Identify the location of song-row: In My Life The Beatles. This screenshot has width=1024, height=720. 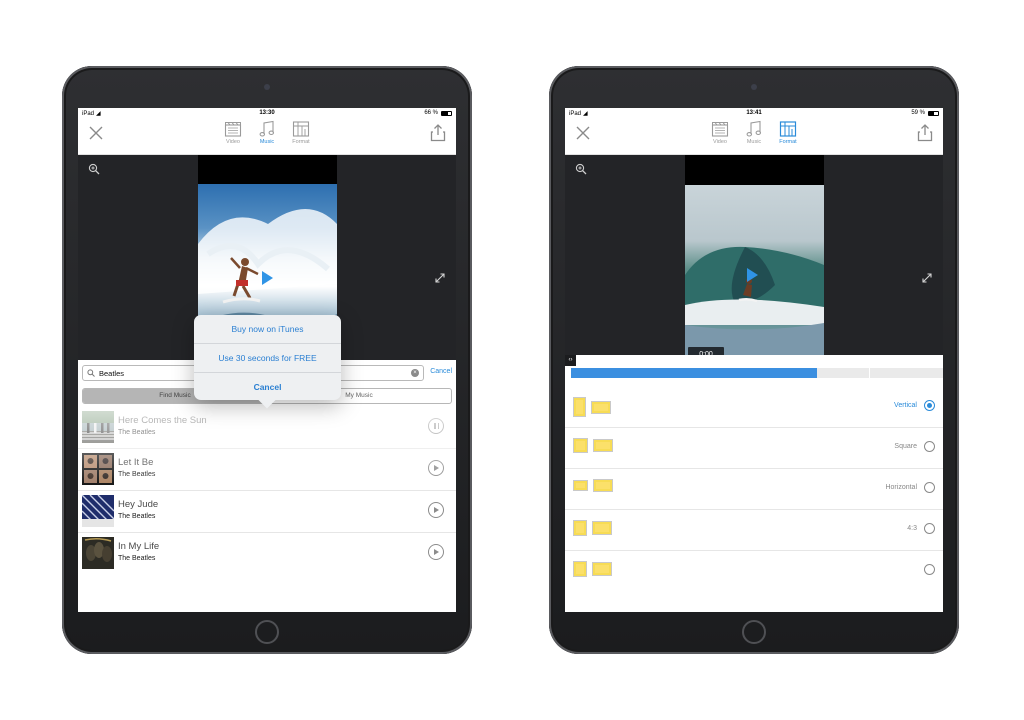
(267, 553).